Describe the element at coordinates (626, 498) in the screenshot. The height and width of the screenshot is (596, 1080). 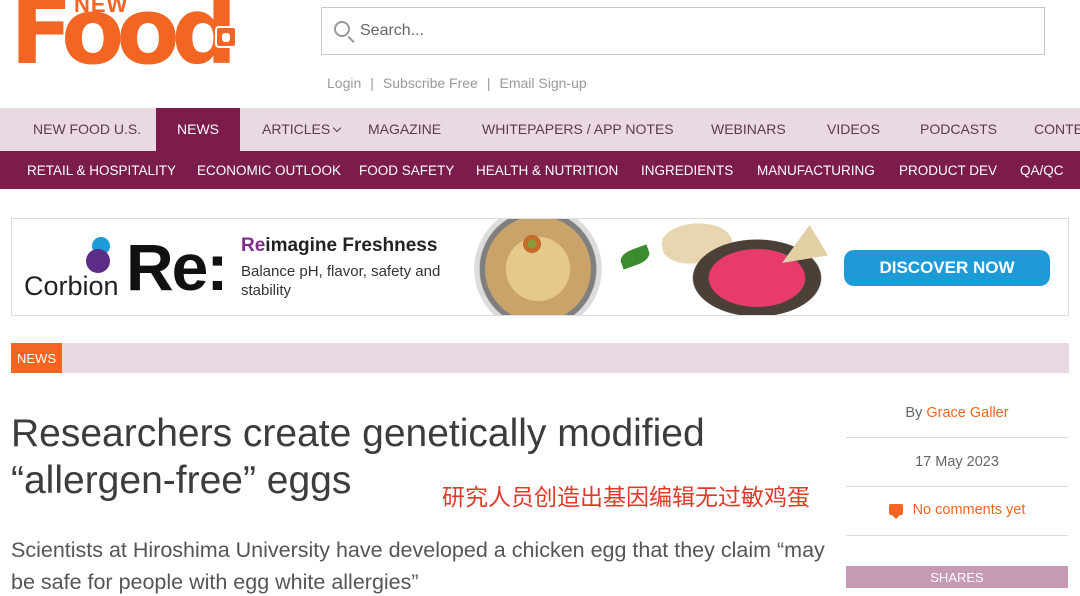
I see `overlay-caption: 研究人员创造出基因编辑无过敏鸡蛋` at that location.